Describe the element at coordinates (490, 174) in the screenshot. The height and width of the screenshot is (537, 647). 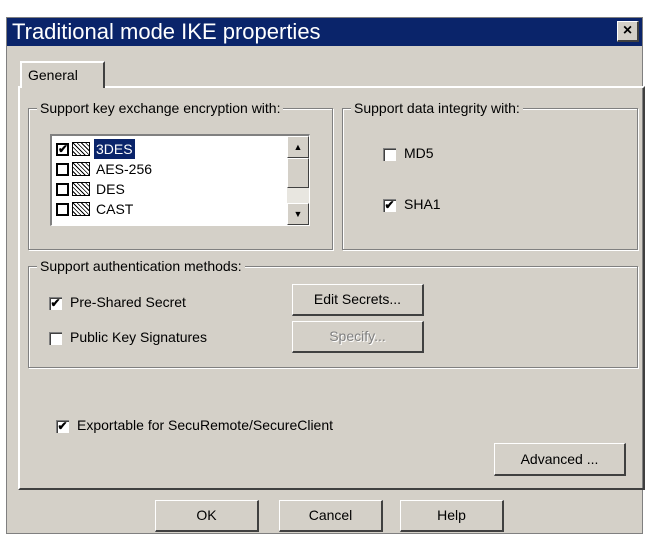
I see `integrity-group: Support data integrity with: MD5 ✔ SHA1` at that location.